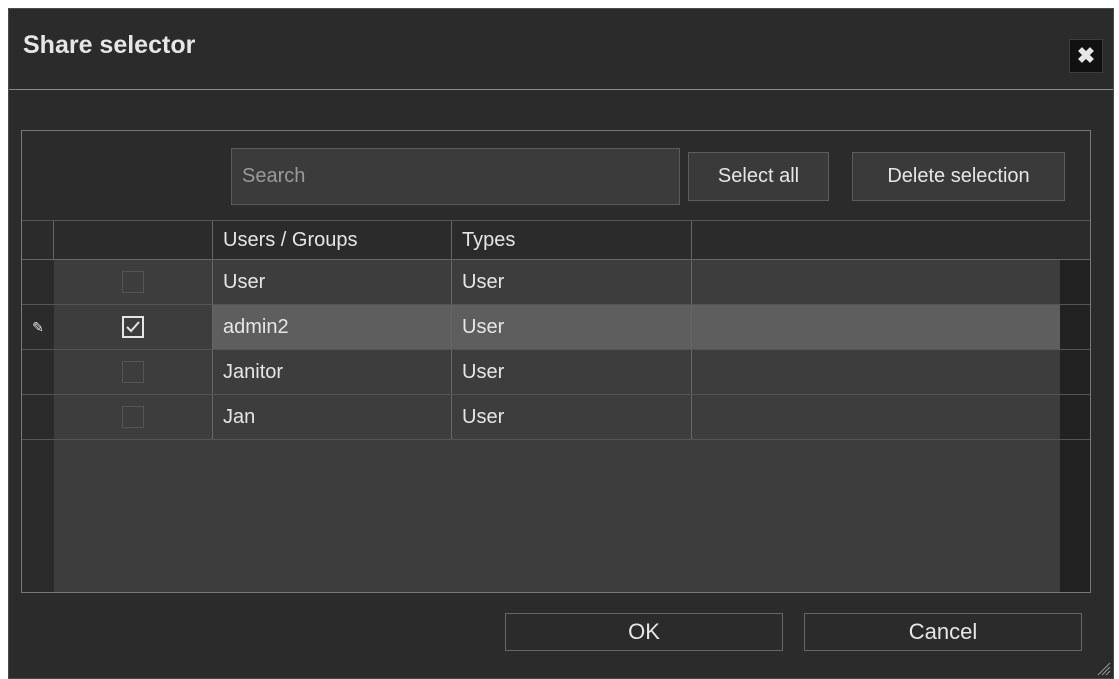  I want to click on row-name: Janitor, so click(332, 372).